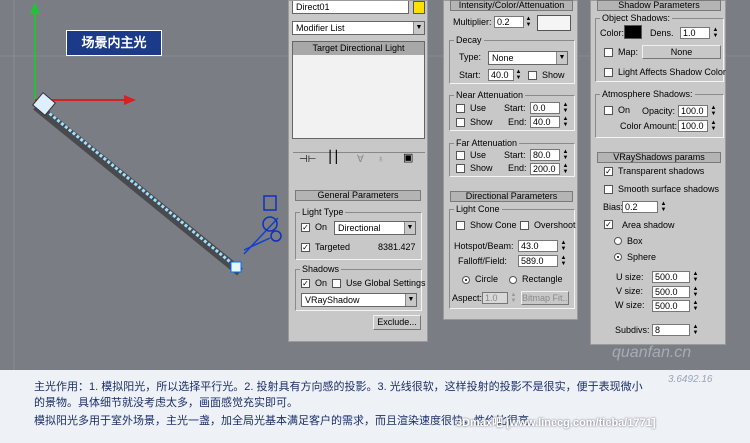 This screenshot has width=750, height=443. Describe the element at coordinates (554, 23) in the screenshot. I see `light-color-swatch` at that location.